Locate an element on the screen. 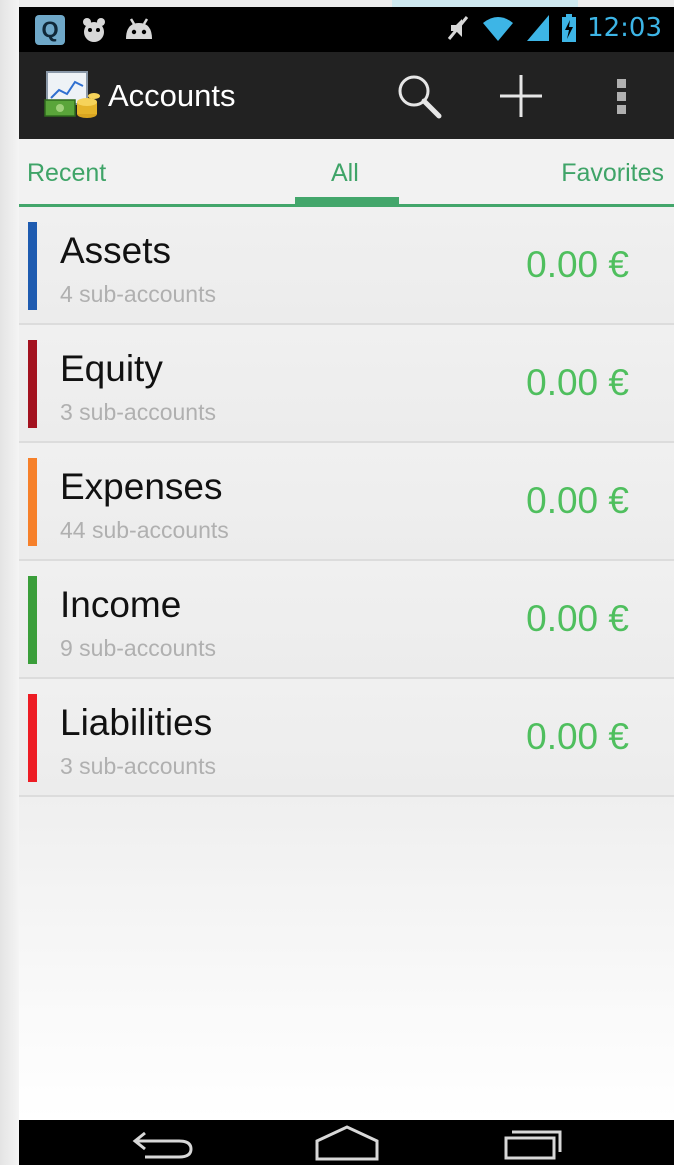 This screenshot has width=674, height=1165. account-row-assets: Assets 4 sub-accounts 0.00 € is located at coordinates (346, 266).